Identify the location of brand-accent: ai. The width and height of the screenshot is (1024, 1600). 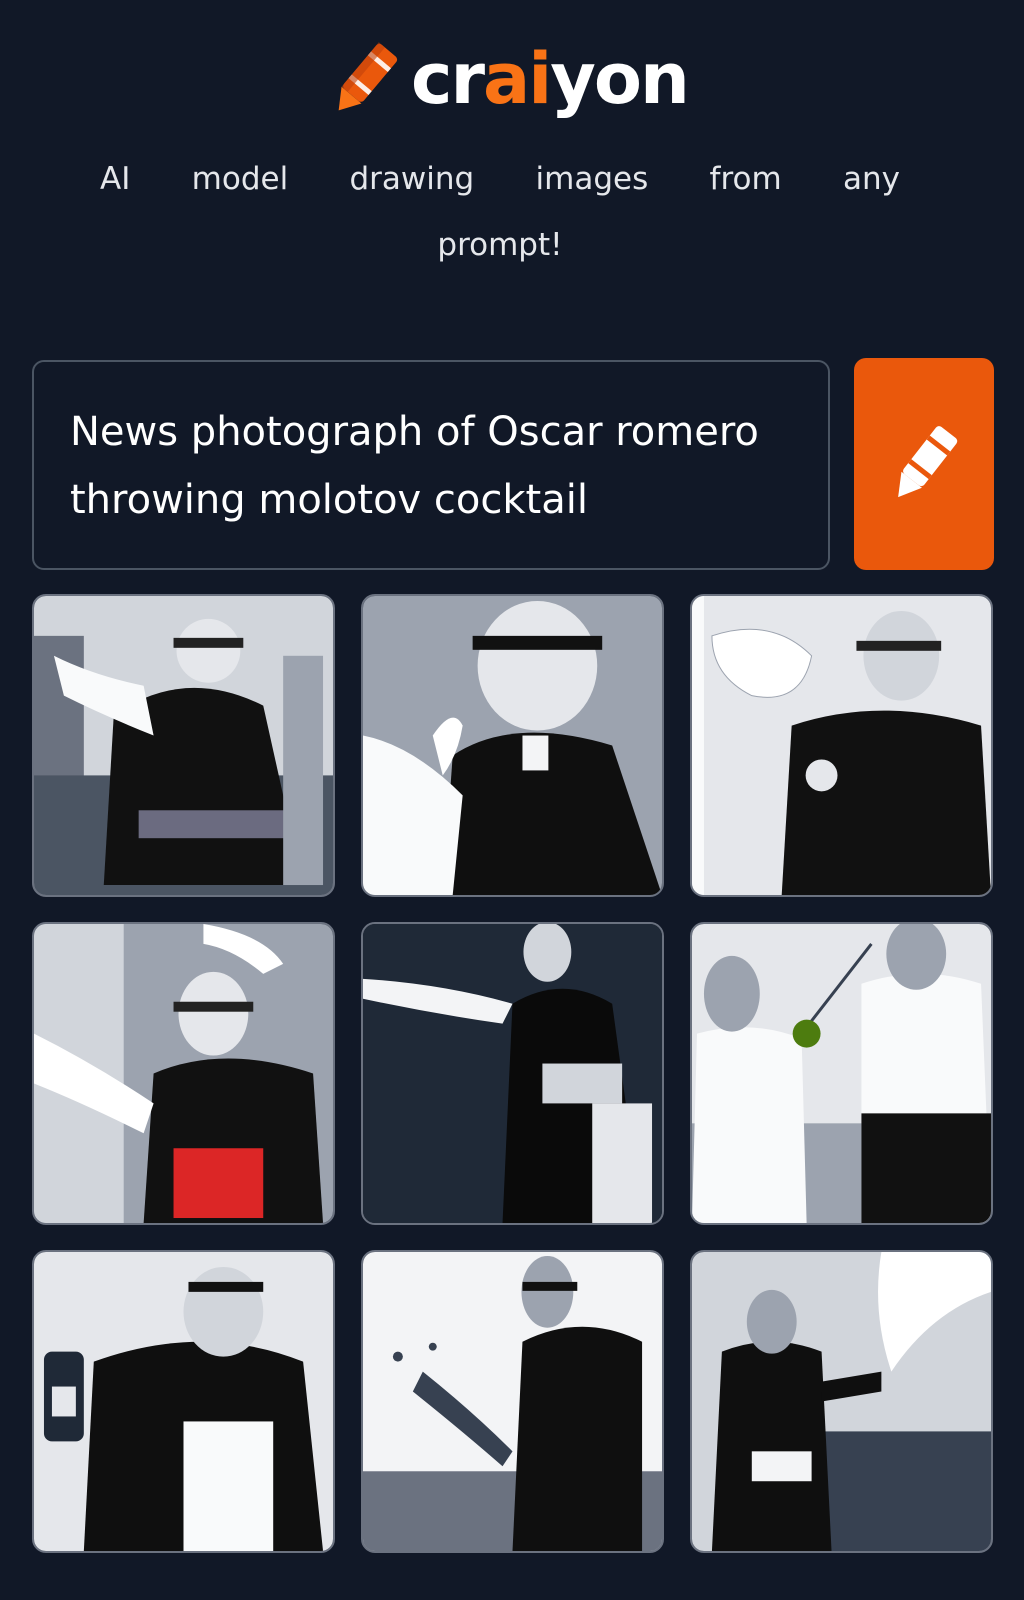
(517, 79).